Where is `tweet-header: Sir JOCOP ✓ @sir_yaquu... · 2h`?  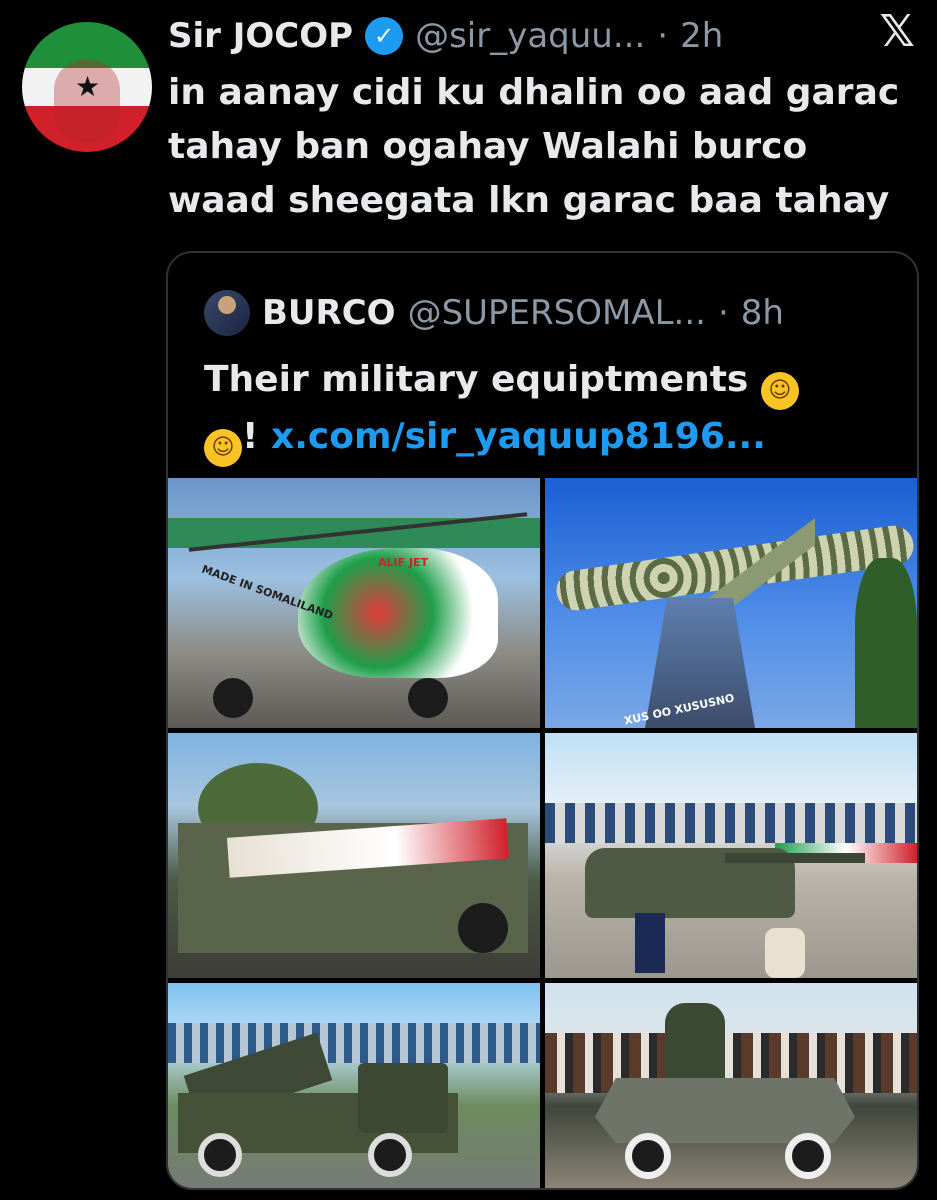 tweet-header: Sir JOCOP ✓ @sir_yaquu... · 2h is located at coordinates (445, 36).